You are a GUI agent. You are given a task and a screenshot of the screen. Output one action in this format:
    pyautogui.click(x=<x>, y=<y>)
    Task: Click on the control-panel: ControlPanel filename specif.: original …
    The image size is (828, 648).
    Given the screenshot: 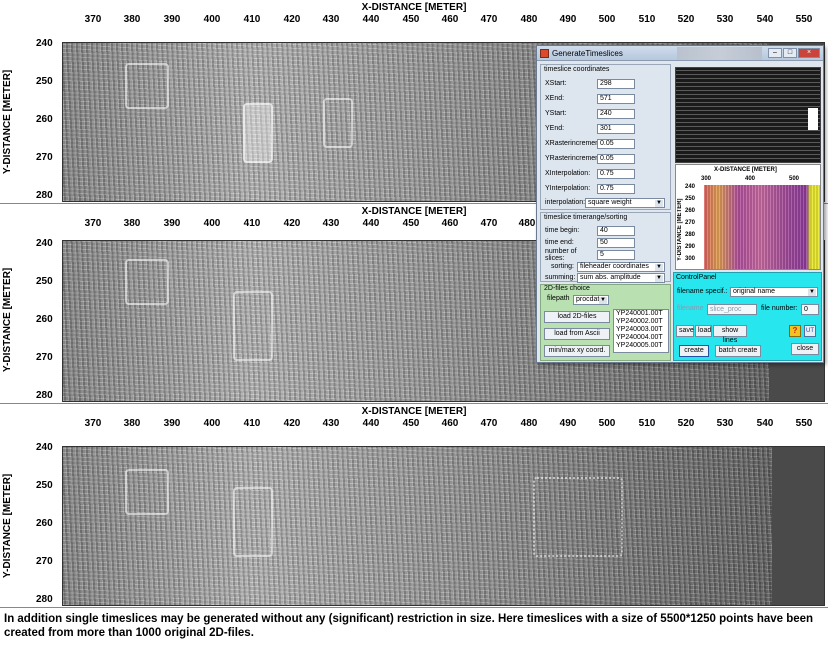 What is the action you would take?
    pyautogui.click(x=747, y=316)
    